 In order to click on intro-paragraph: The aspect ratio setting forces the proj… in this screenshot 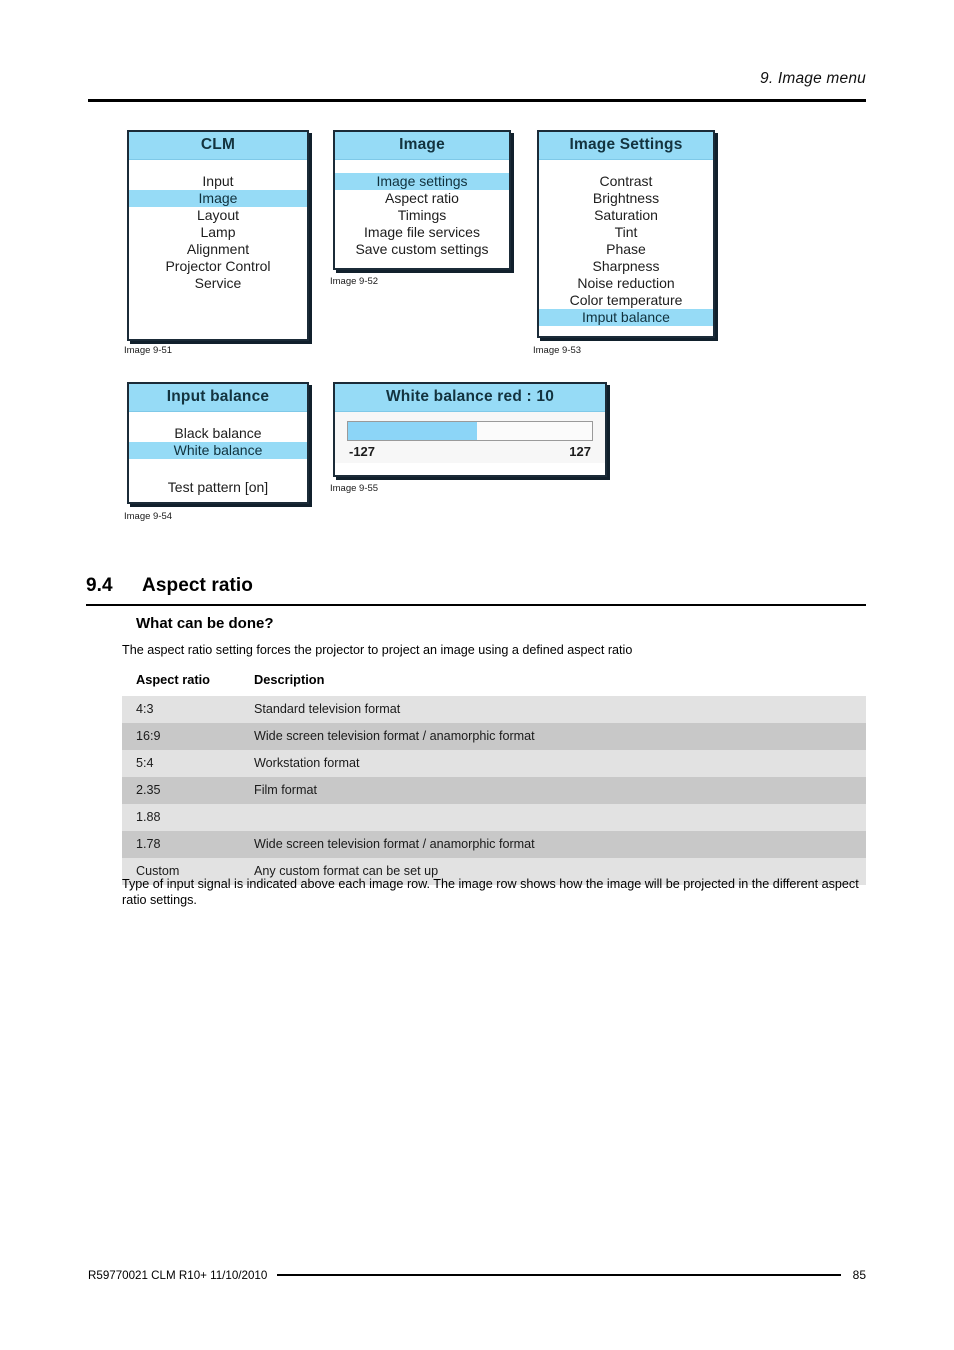, I will do `click(377, 650)`.